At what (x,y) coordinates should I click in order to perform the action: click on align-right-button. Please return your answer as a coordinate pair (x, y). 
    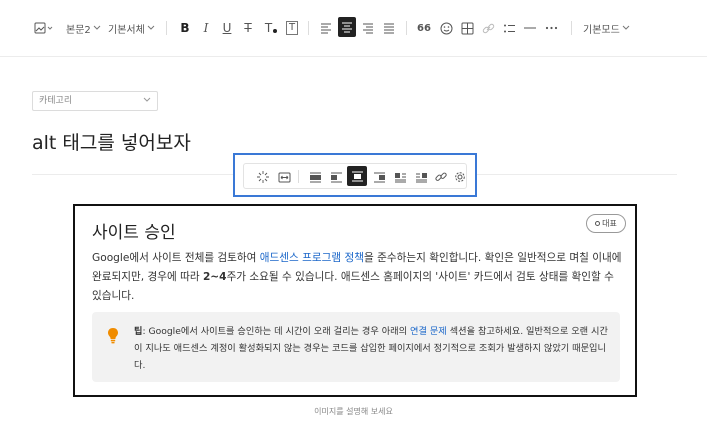
    Looking at the image, I should click on (368, 28).